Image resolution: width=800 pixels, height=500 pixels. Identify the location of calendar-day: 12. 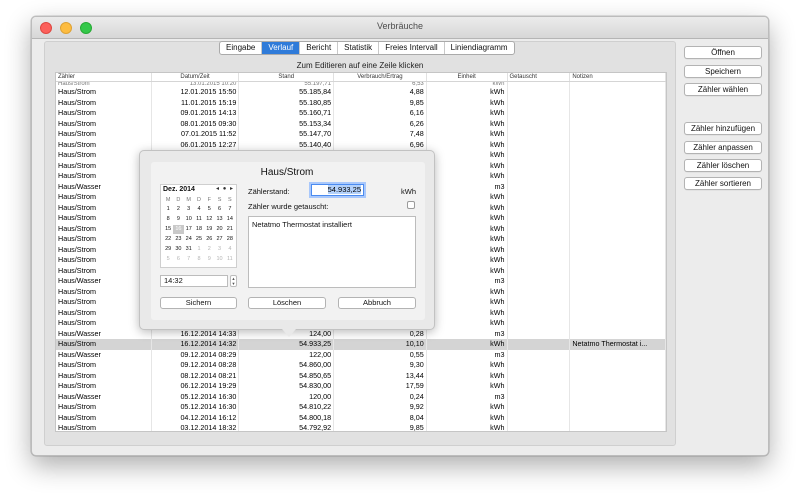
(209, 219).